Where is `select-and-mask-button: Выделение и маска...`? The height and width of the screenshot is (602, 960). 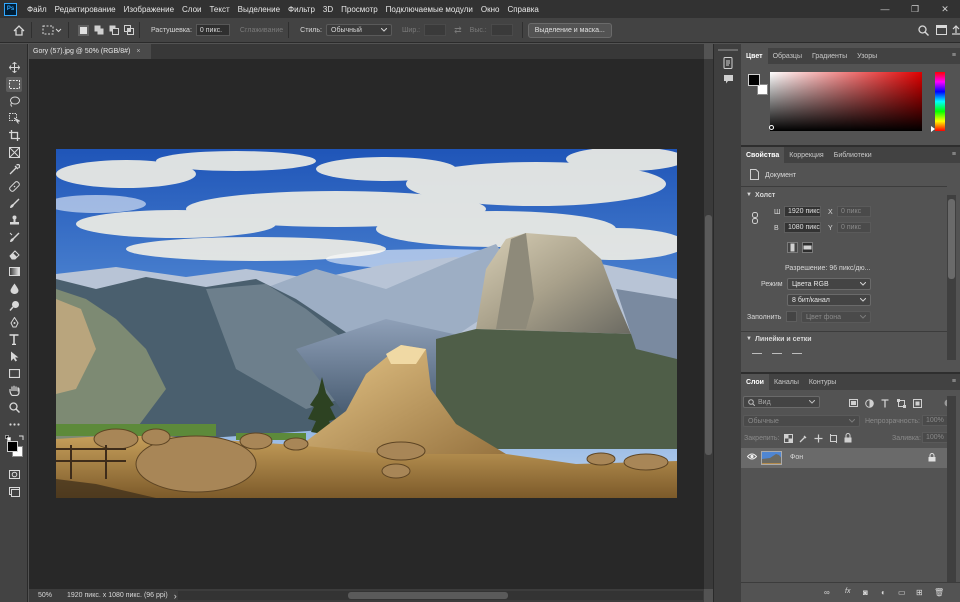 select-and-mask-button: Выделение и маска... is located at coordinates (569, 30).